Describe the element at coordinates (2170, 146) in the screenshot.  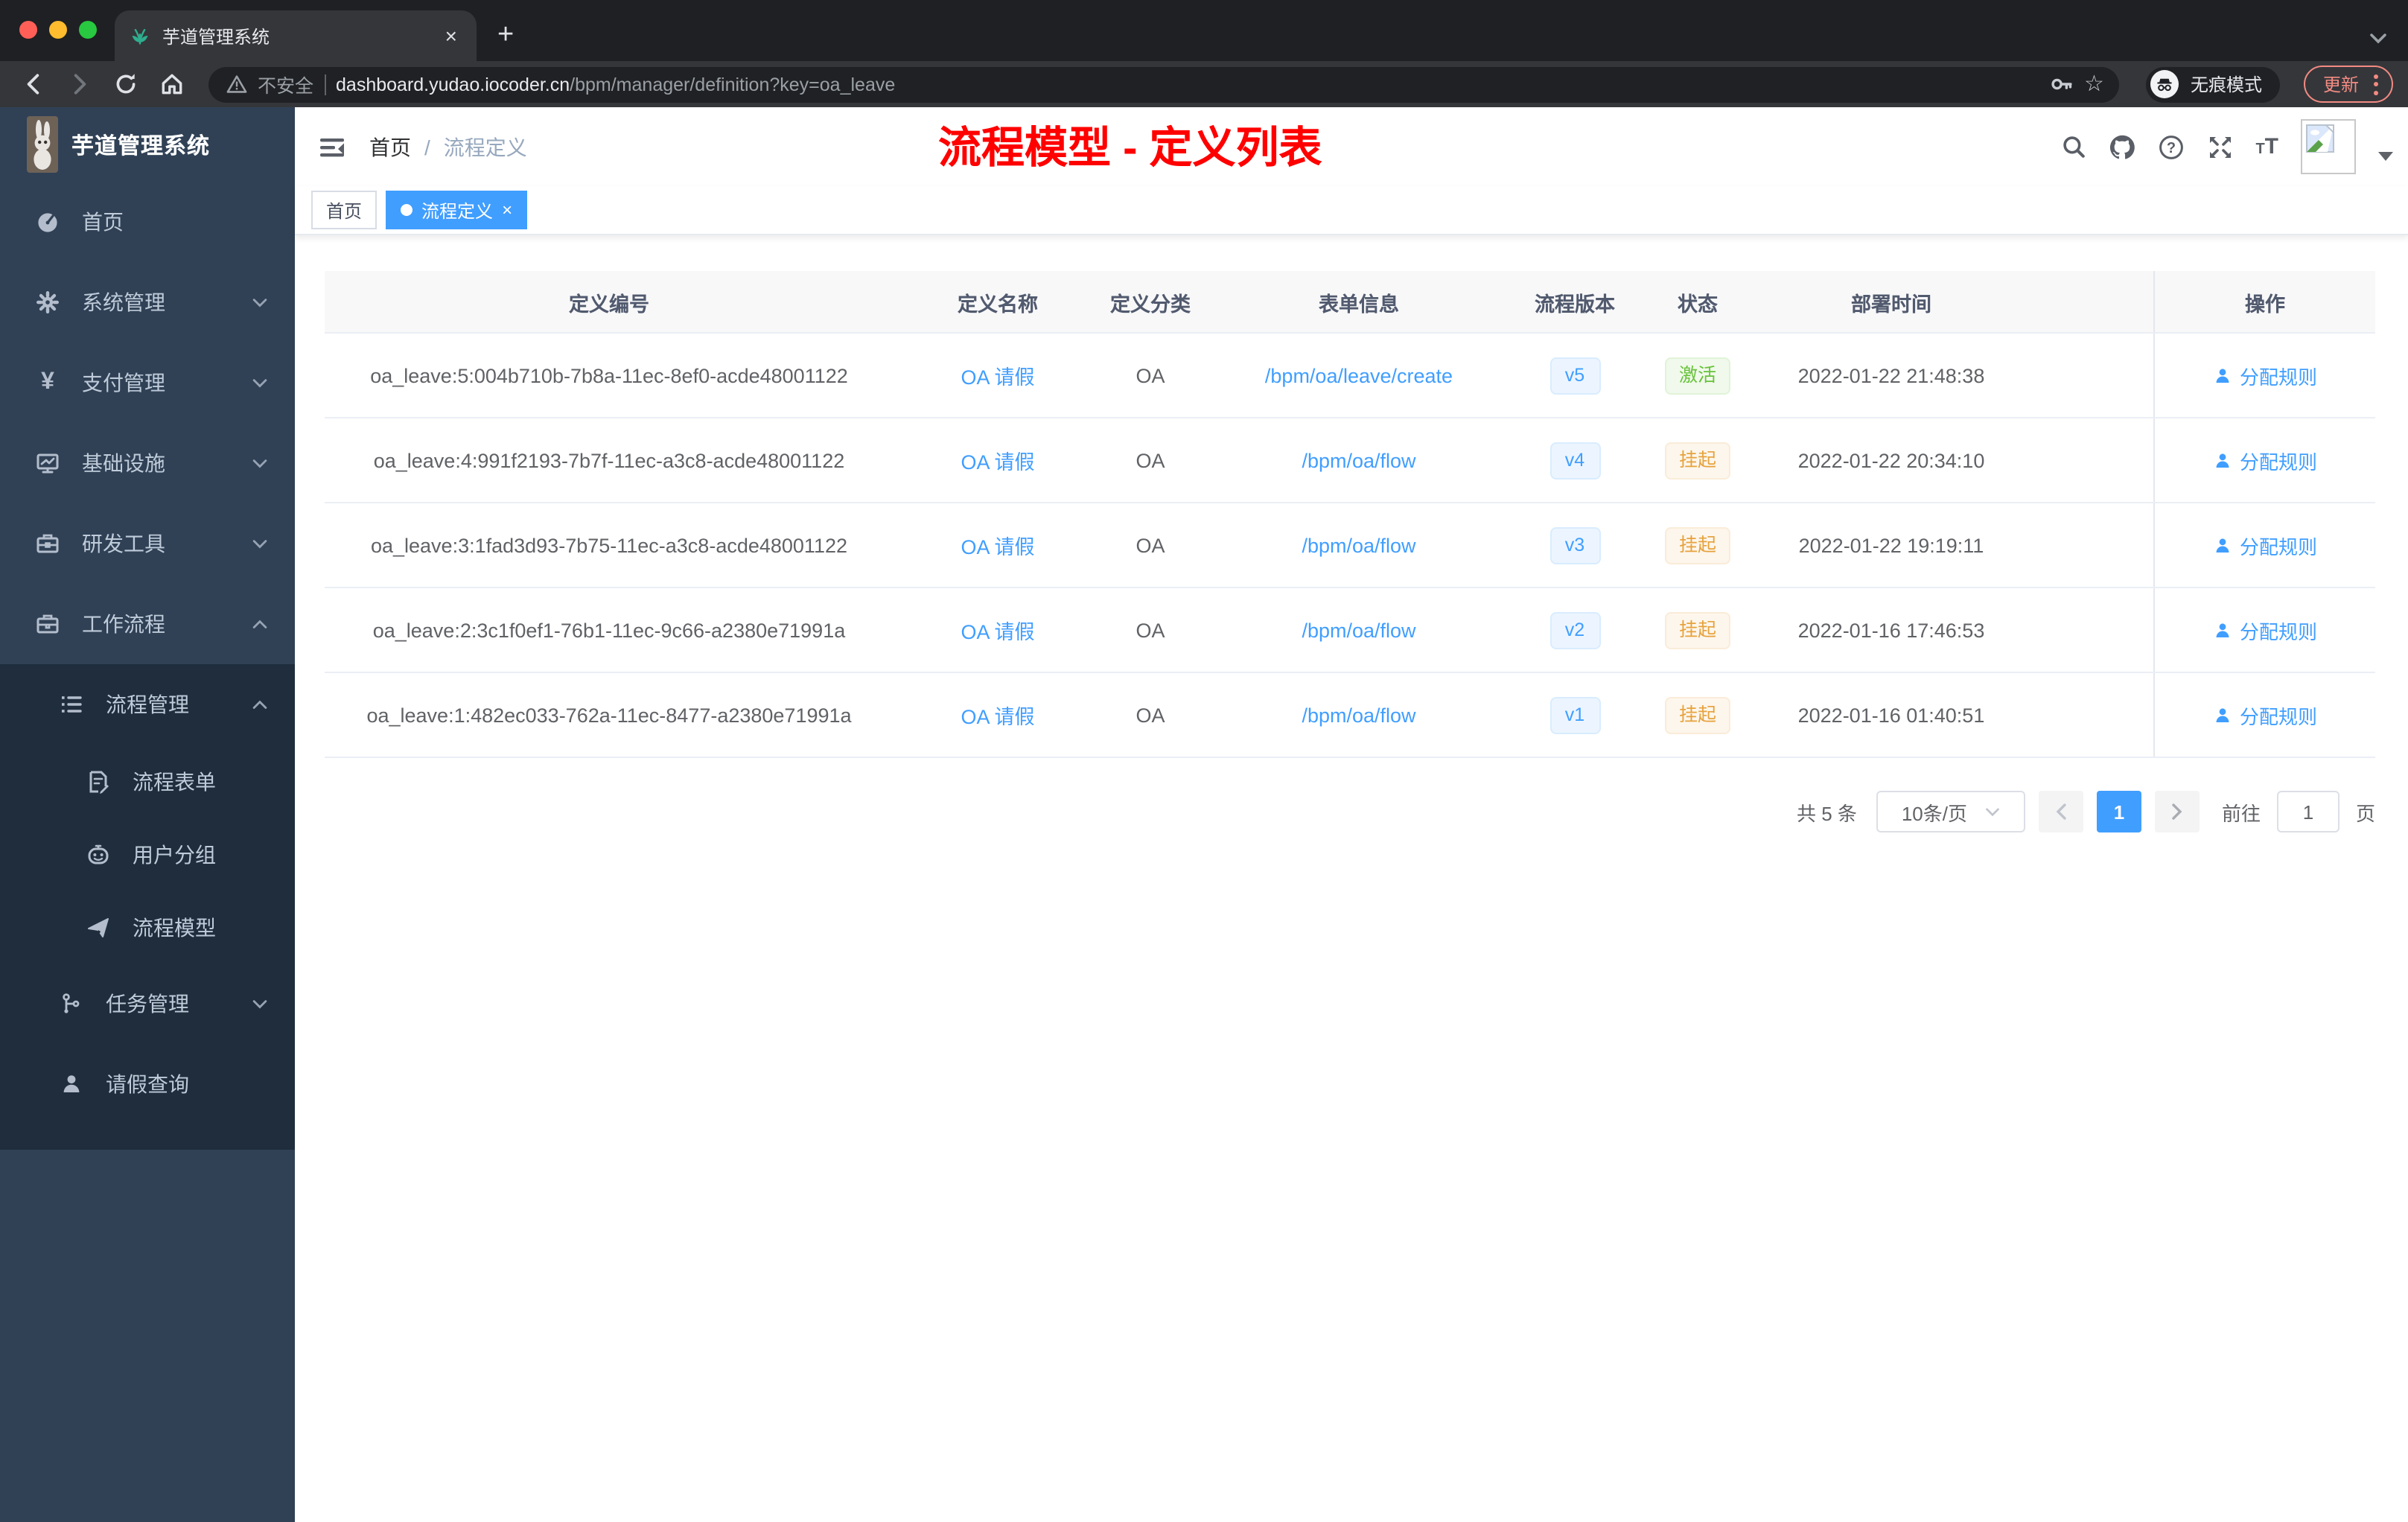
I see `help-question-icon: ?` at that location.